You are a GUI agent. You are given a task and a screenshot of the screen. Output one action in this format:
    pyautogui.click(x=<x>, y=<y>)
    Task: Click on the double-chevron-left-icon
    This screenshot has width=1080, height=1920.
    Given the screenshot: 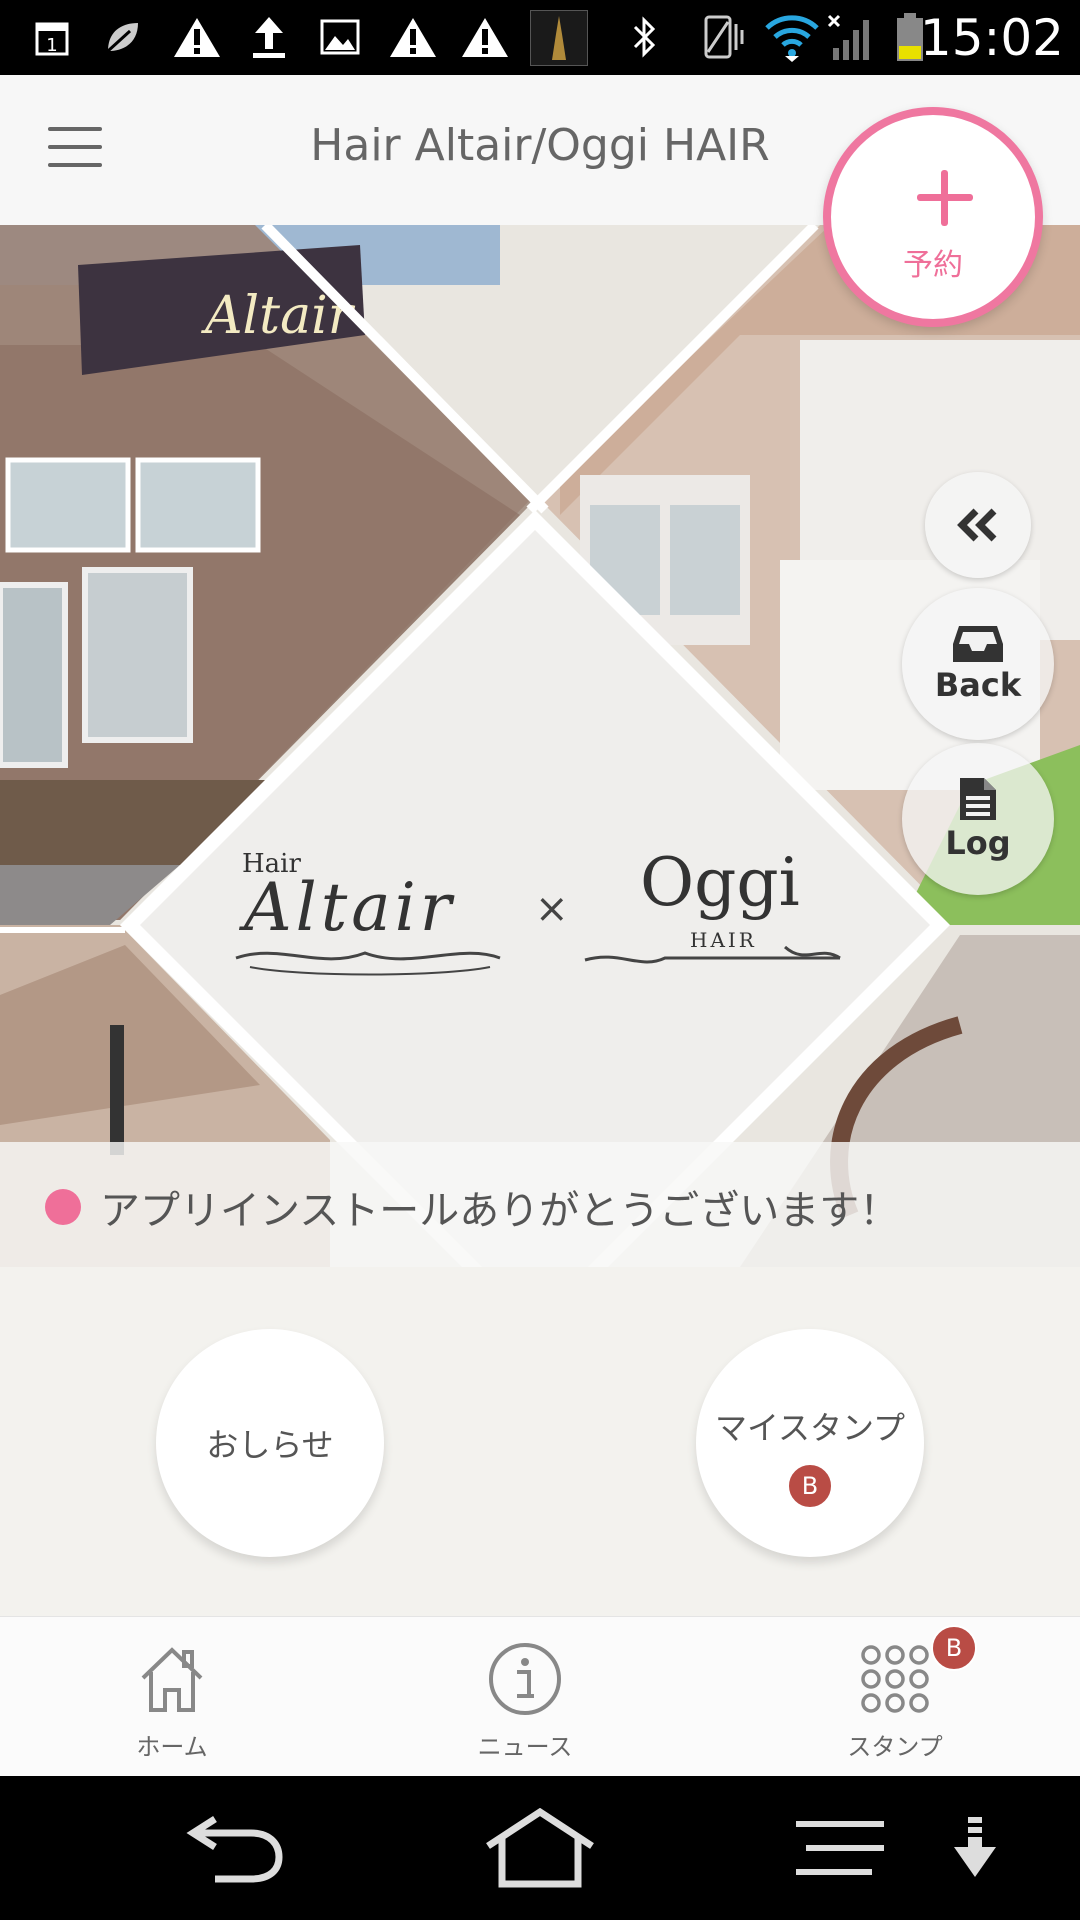 What is the action you would take?
    pyautogui.click(x=977, y=525)
    